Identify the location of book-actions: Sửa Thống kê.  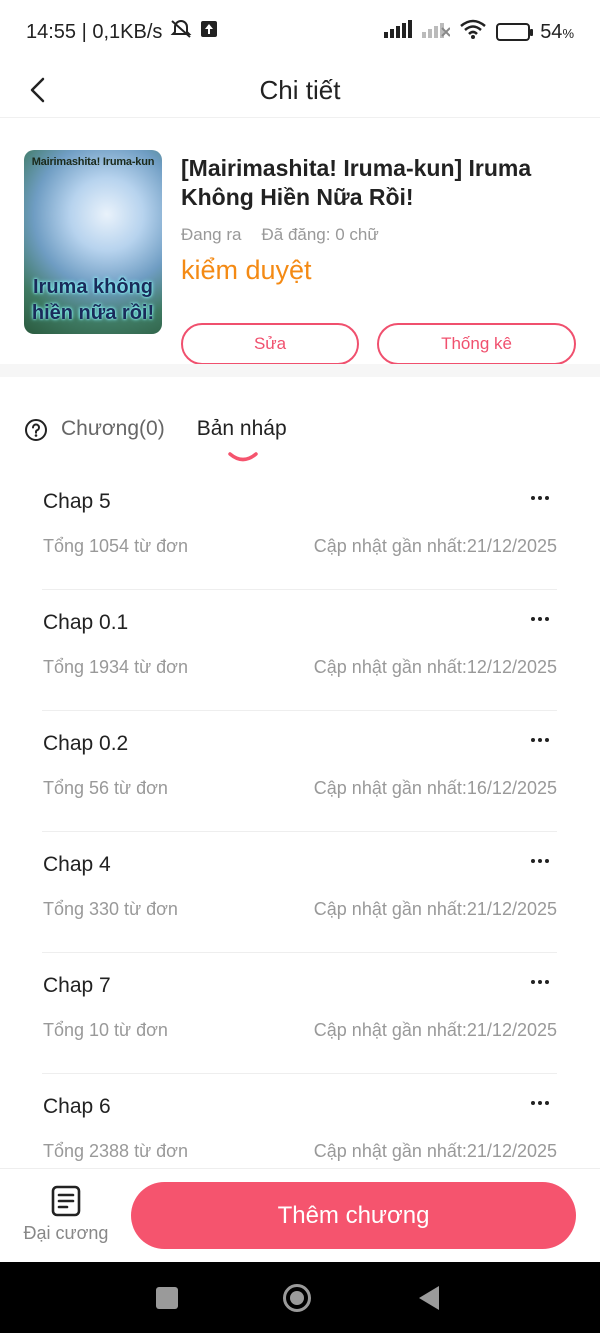
(378, 344).